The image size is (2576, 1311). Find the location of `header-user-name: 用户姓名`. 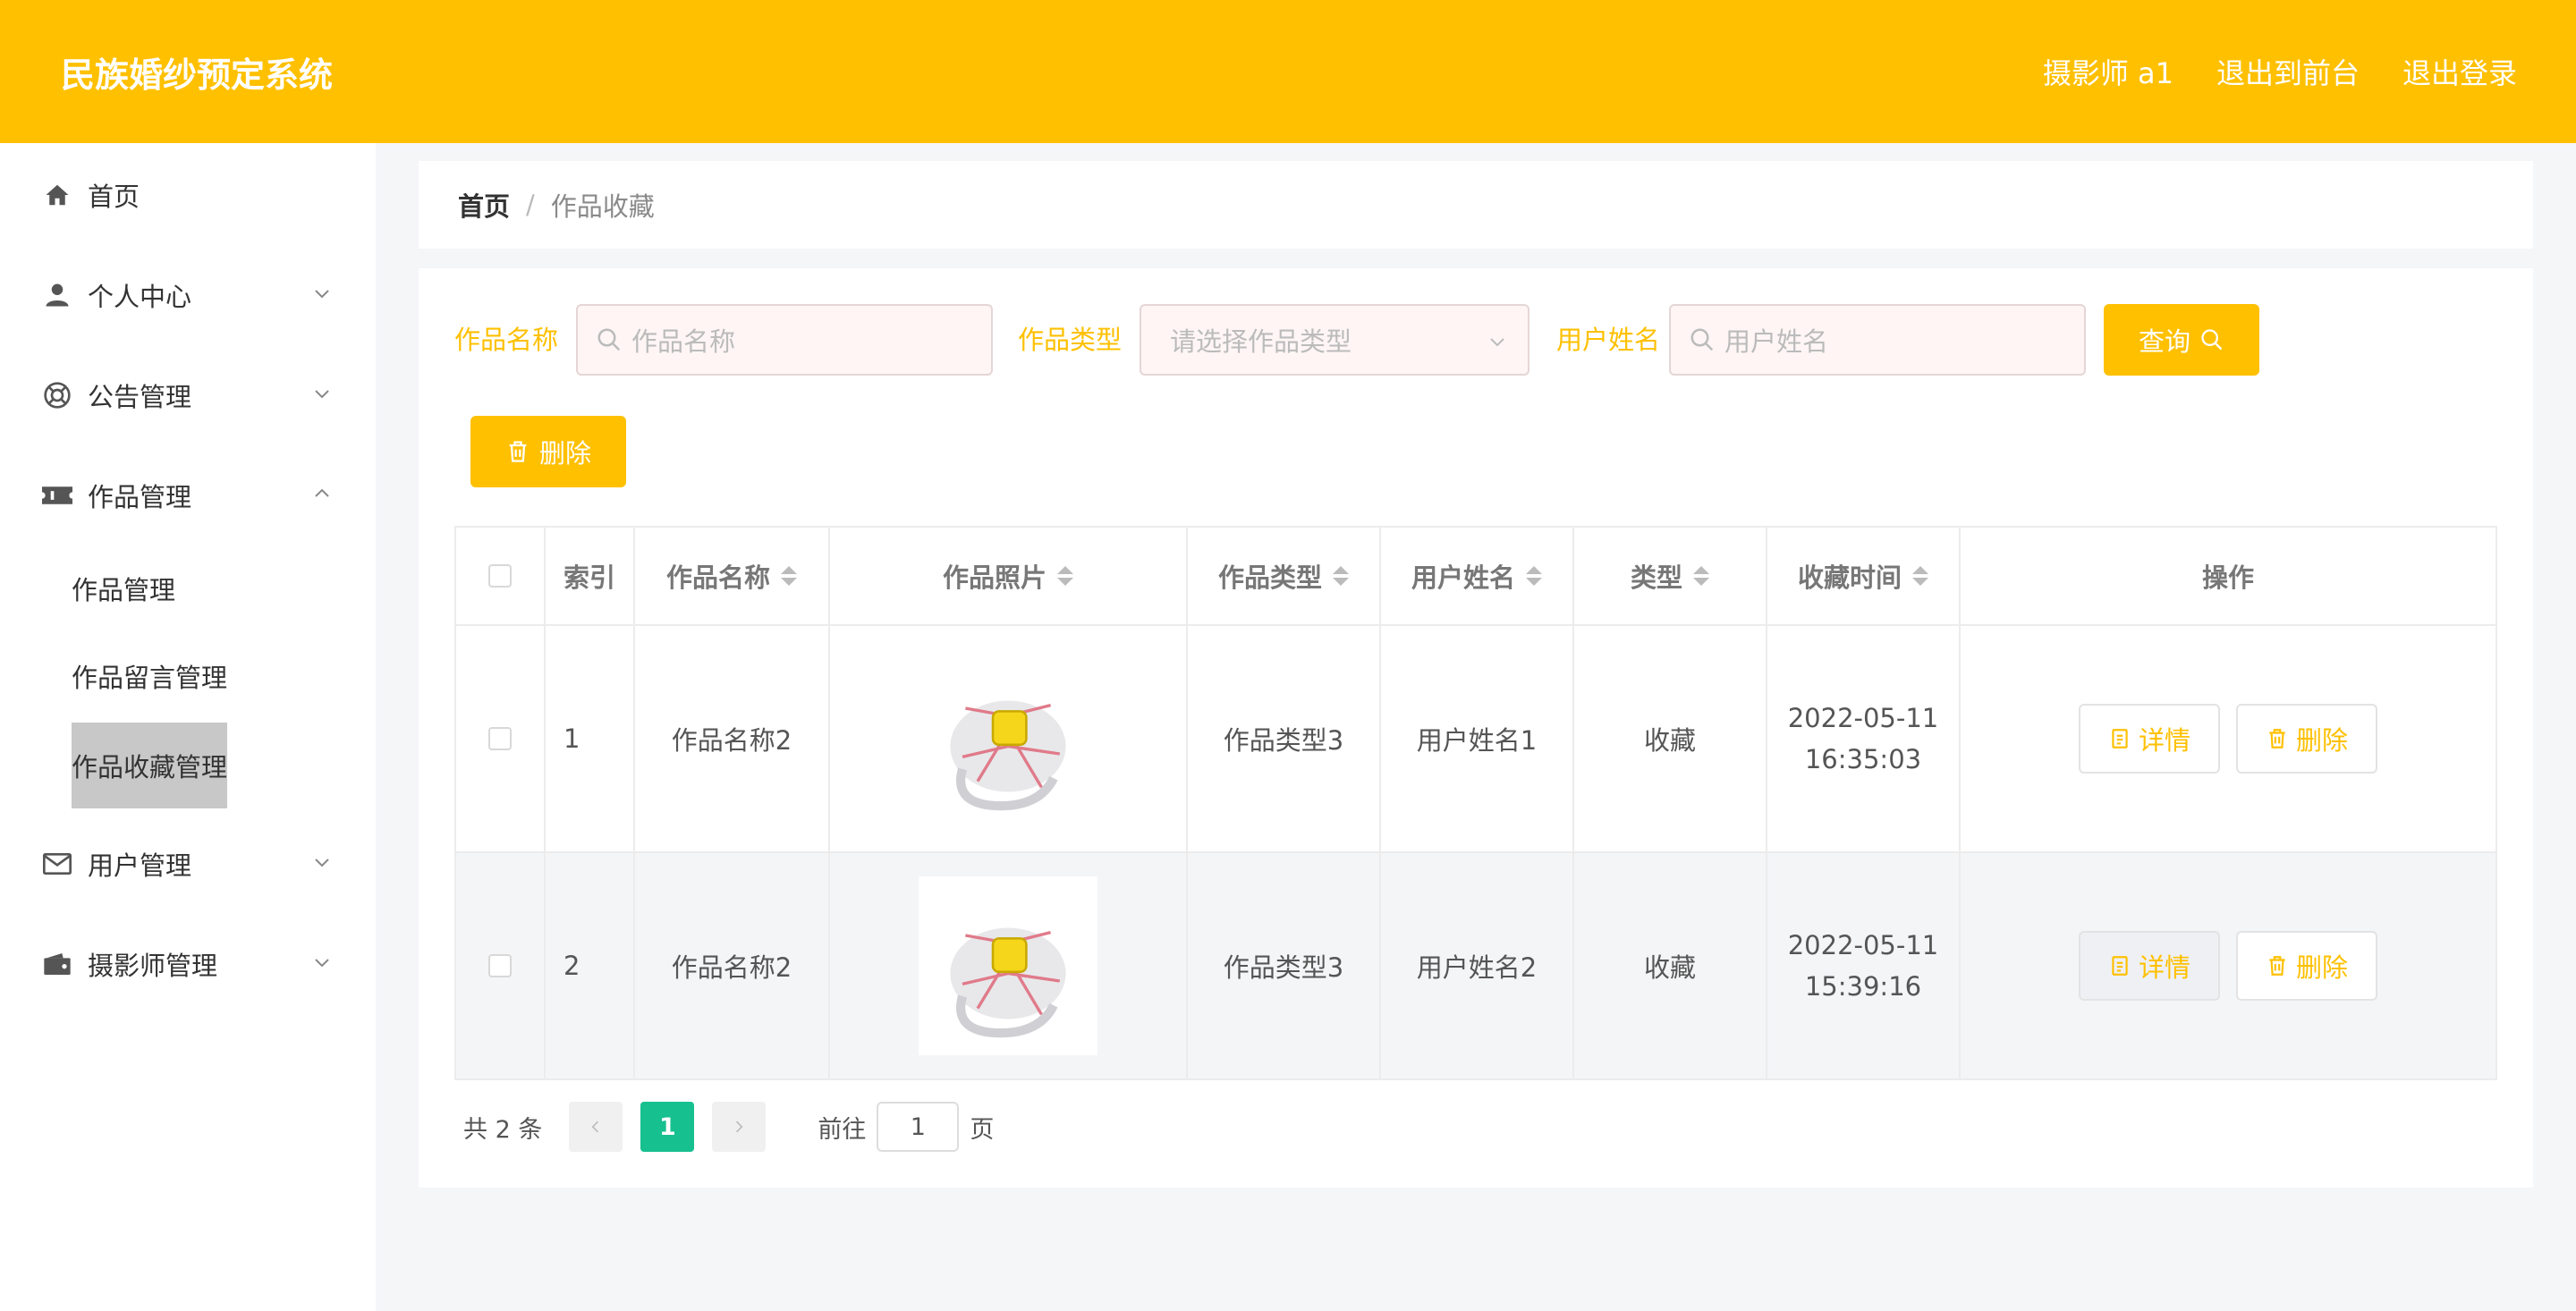

header-user-name: 用户姓名 is located at coordinates (1477, 576).